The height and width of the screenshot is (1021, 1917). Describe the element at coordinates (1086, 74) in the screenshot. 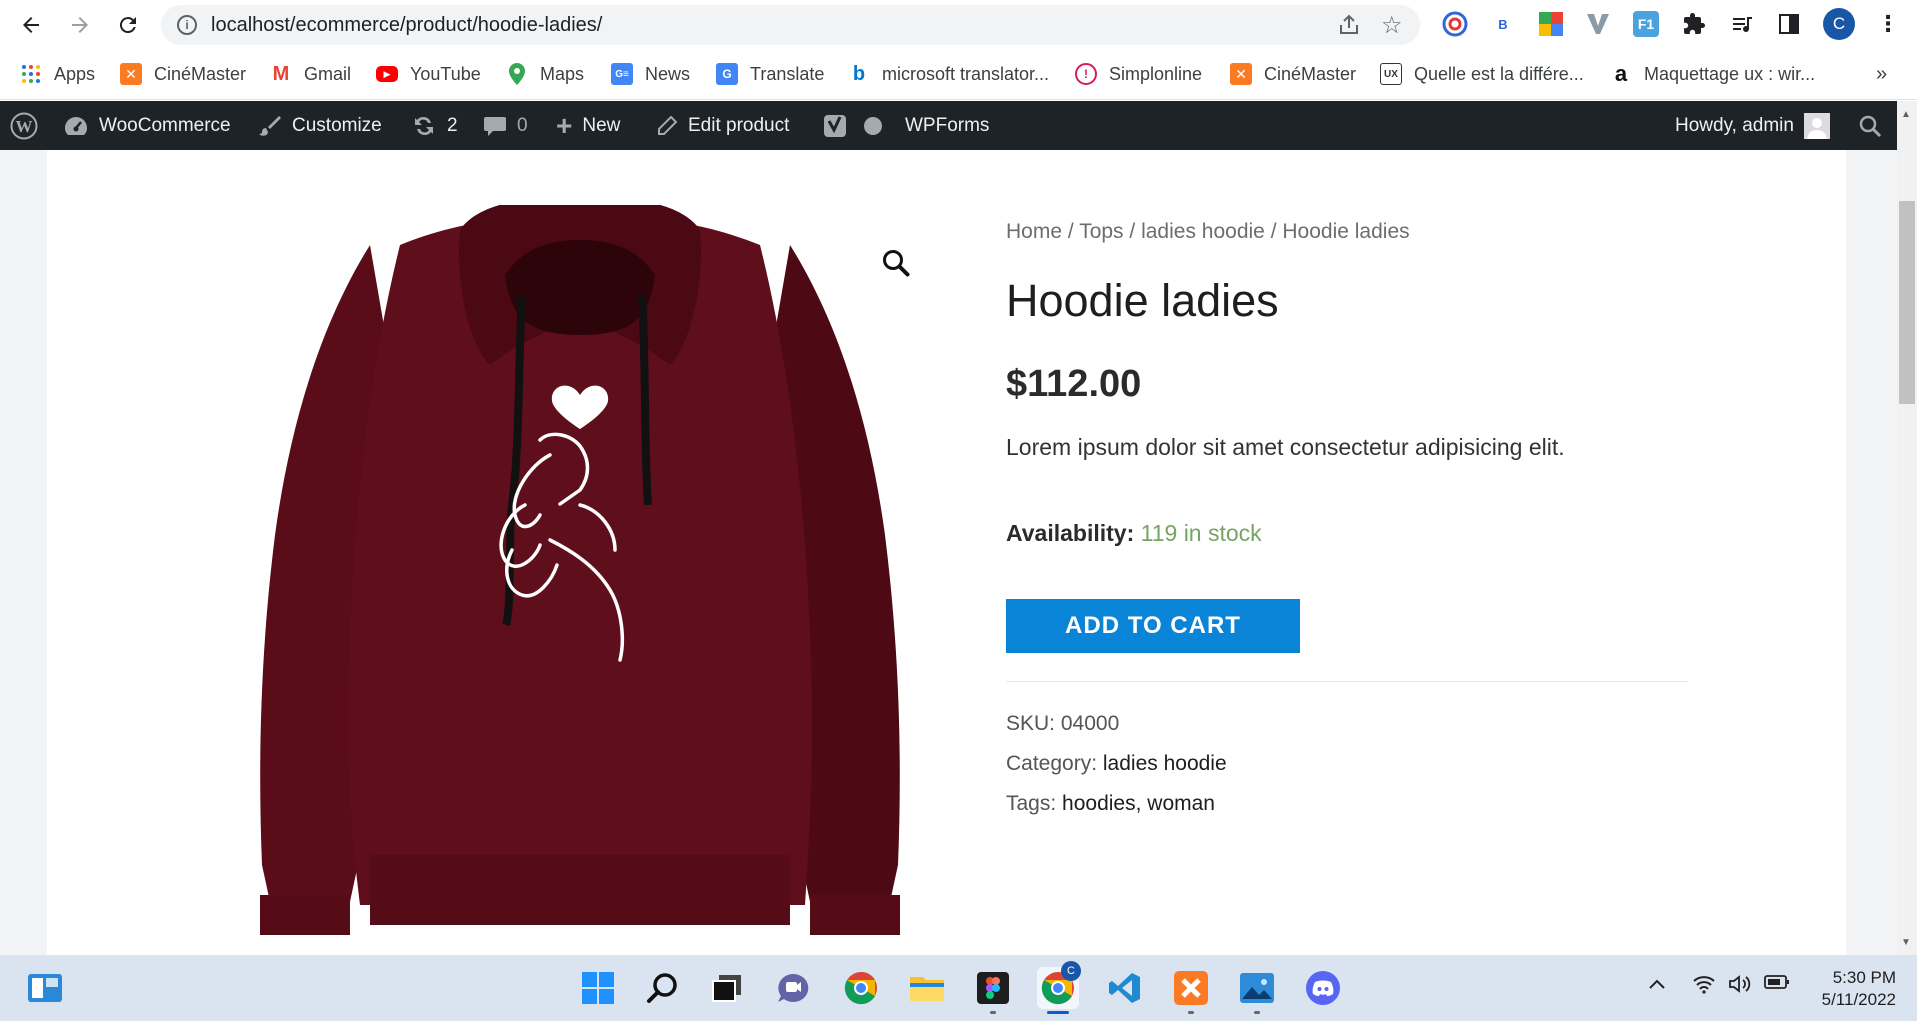

I see `simplonline-icon: !` at that location.